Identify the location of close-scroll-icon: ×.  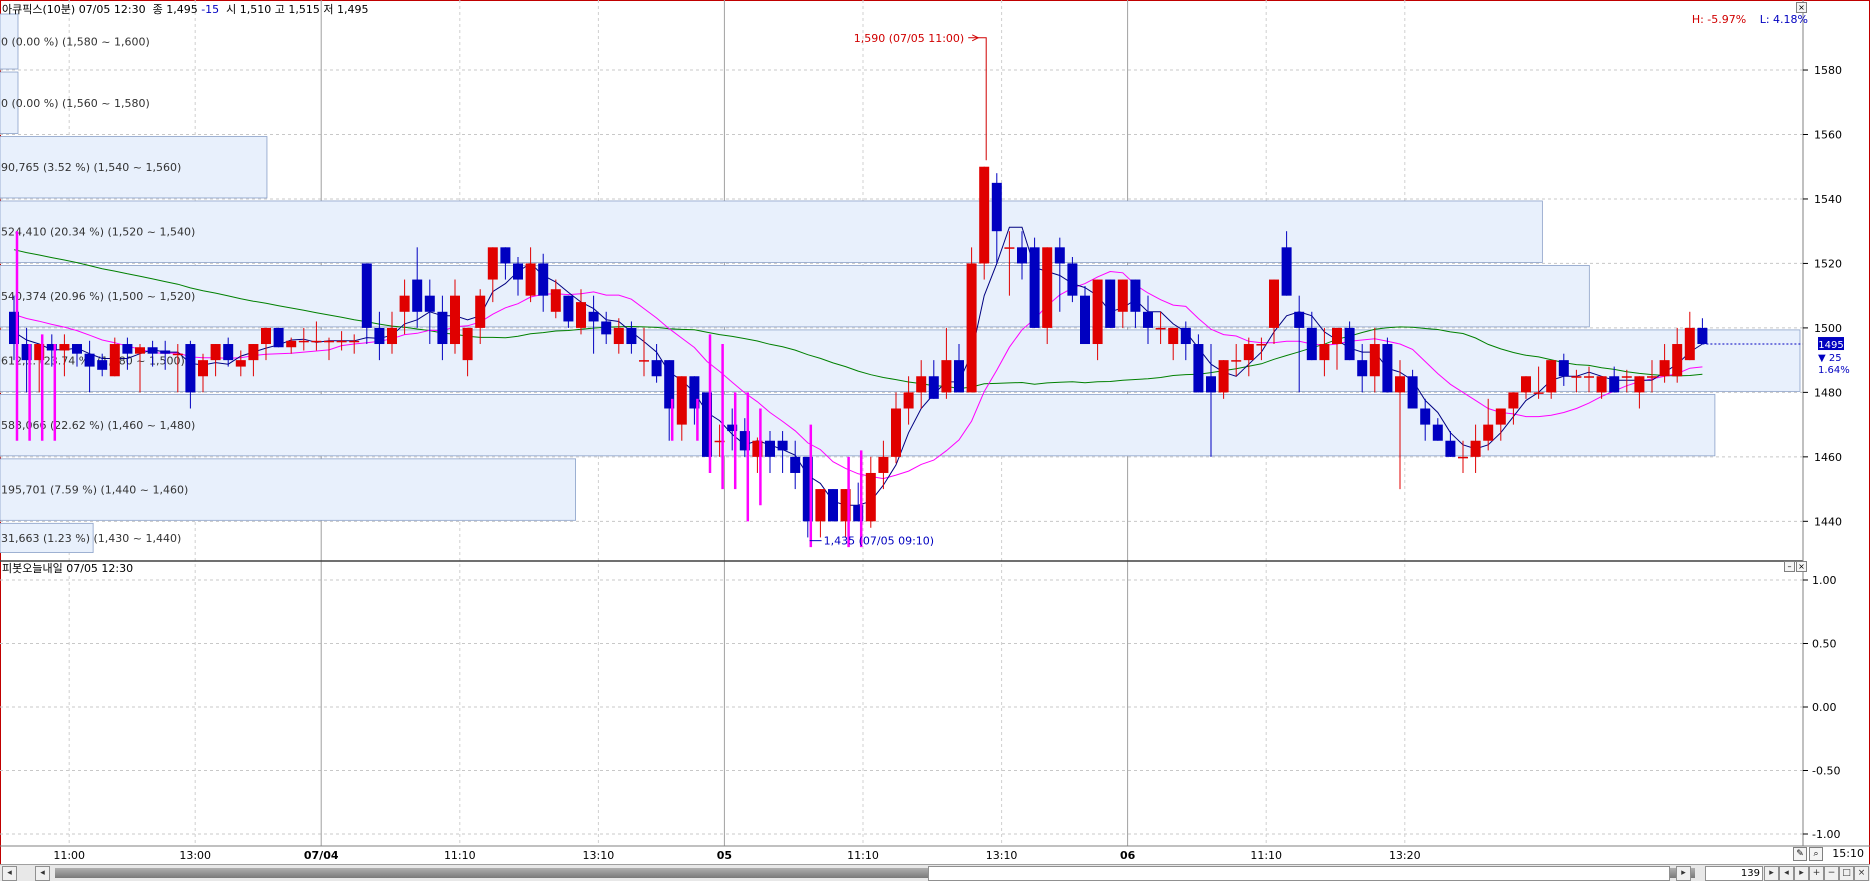
(1861, 873).